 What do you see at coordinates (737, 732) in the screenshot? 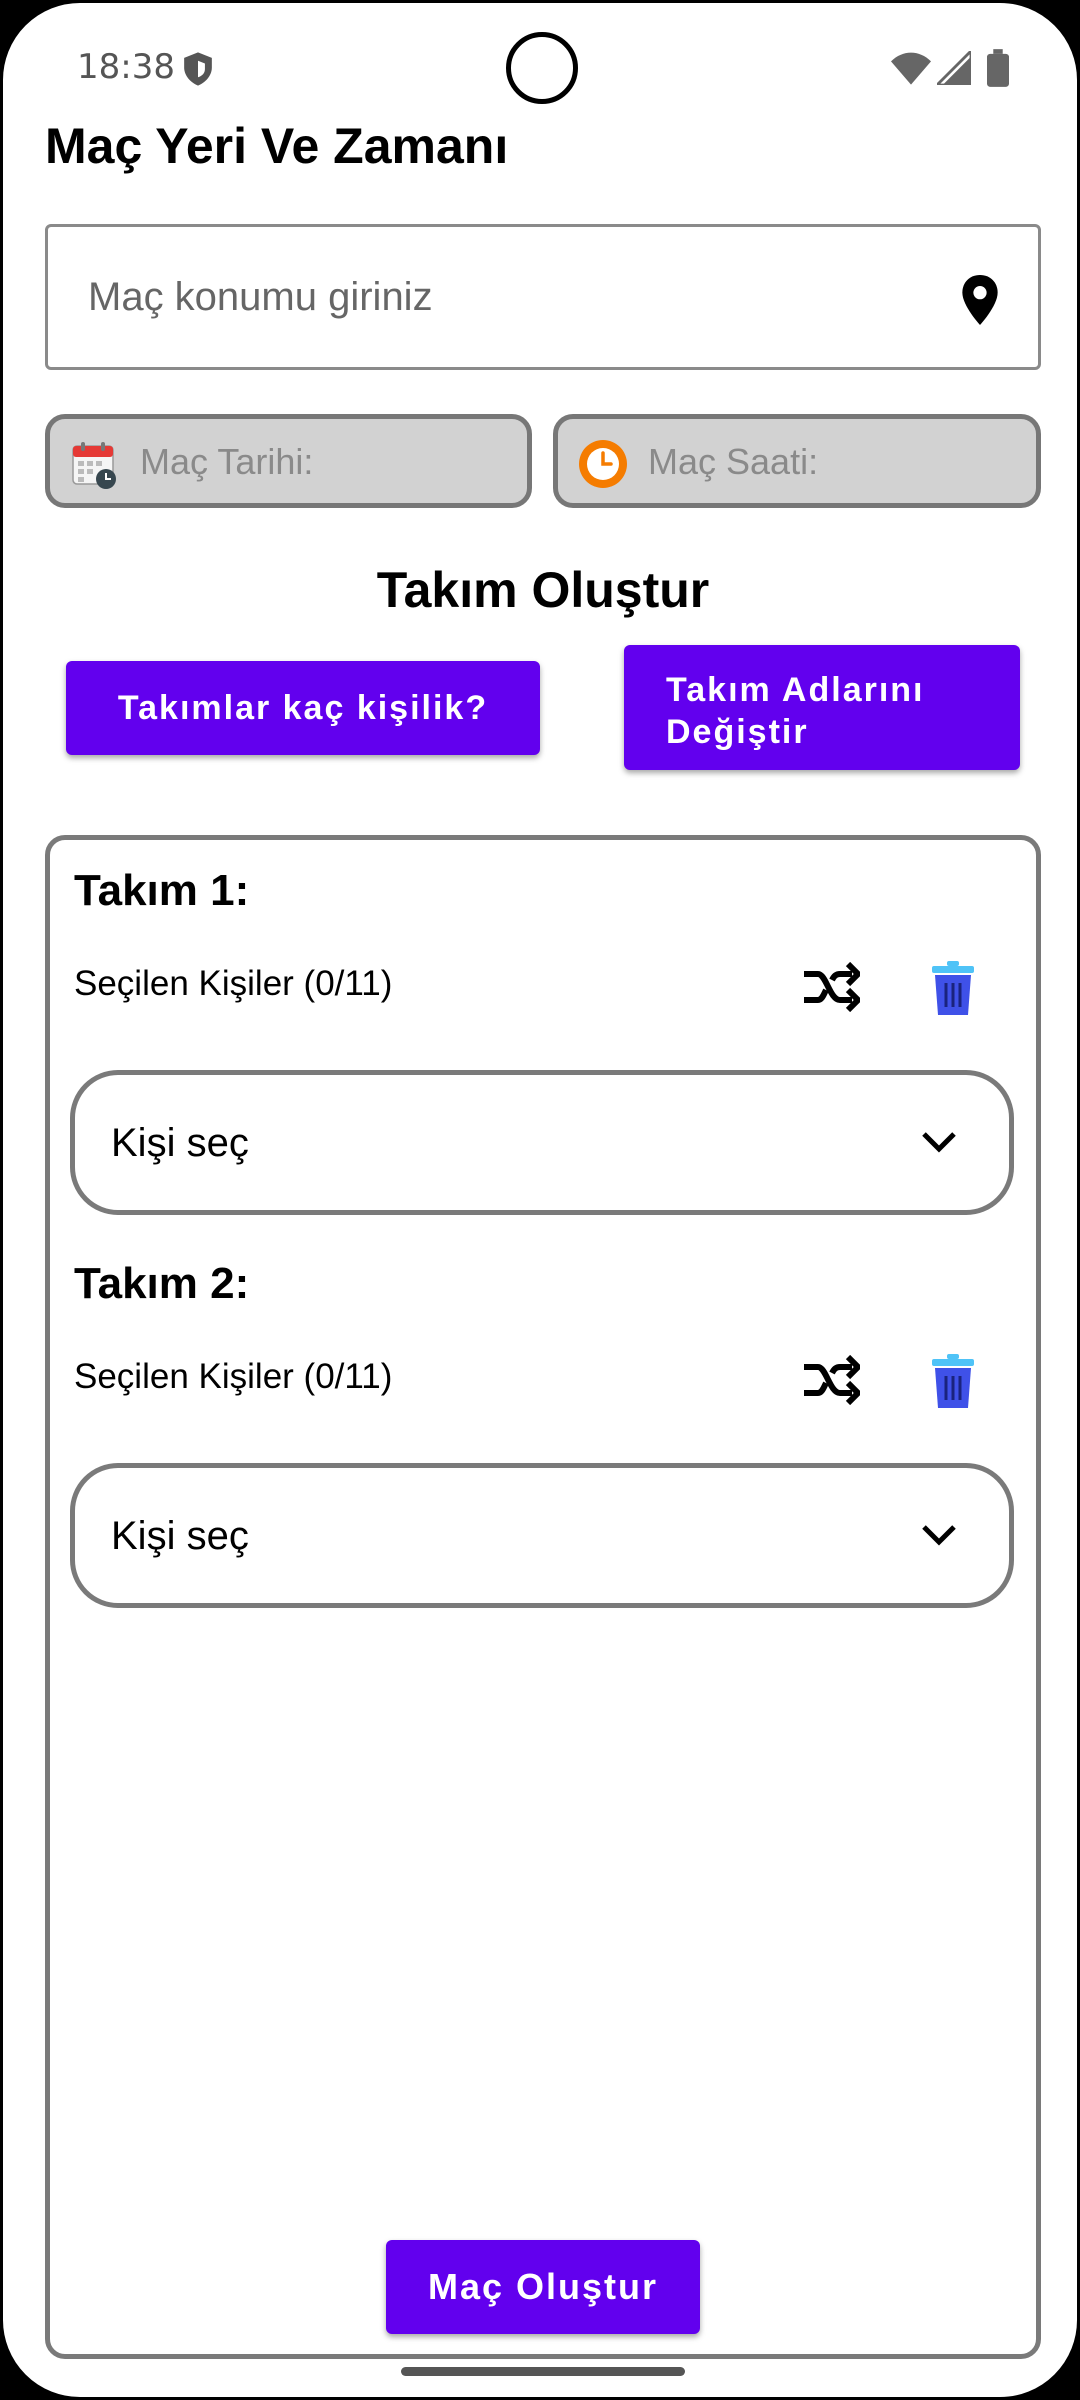
I see `rename-button-line2: Değiştir` at bounding box center [737, 732].